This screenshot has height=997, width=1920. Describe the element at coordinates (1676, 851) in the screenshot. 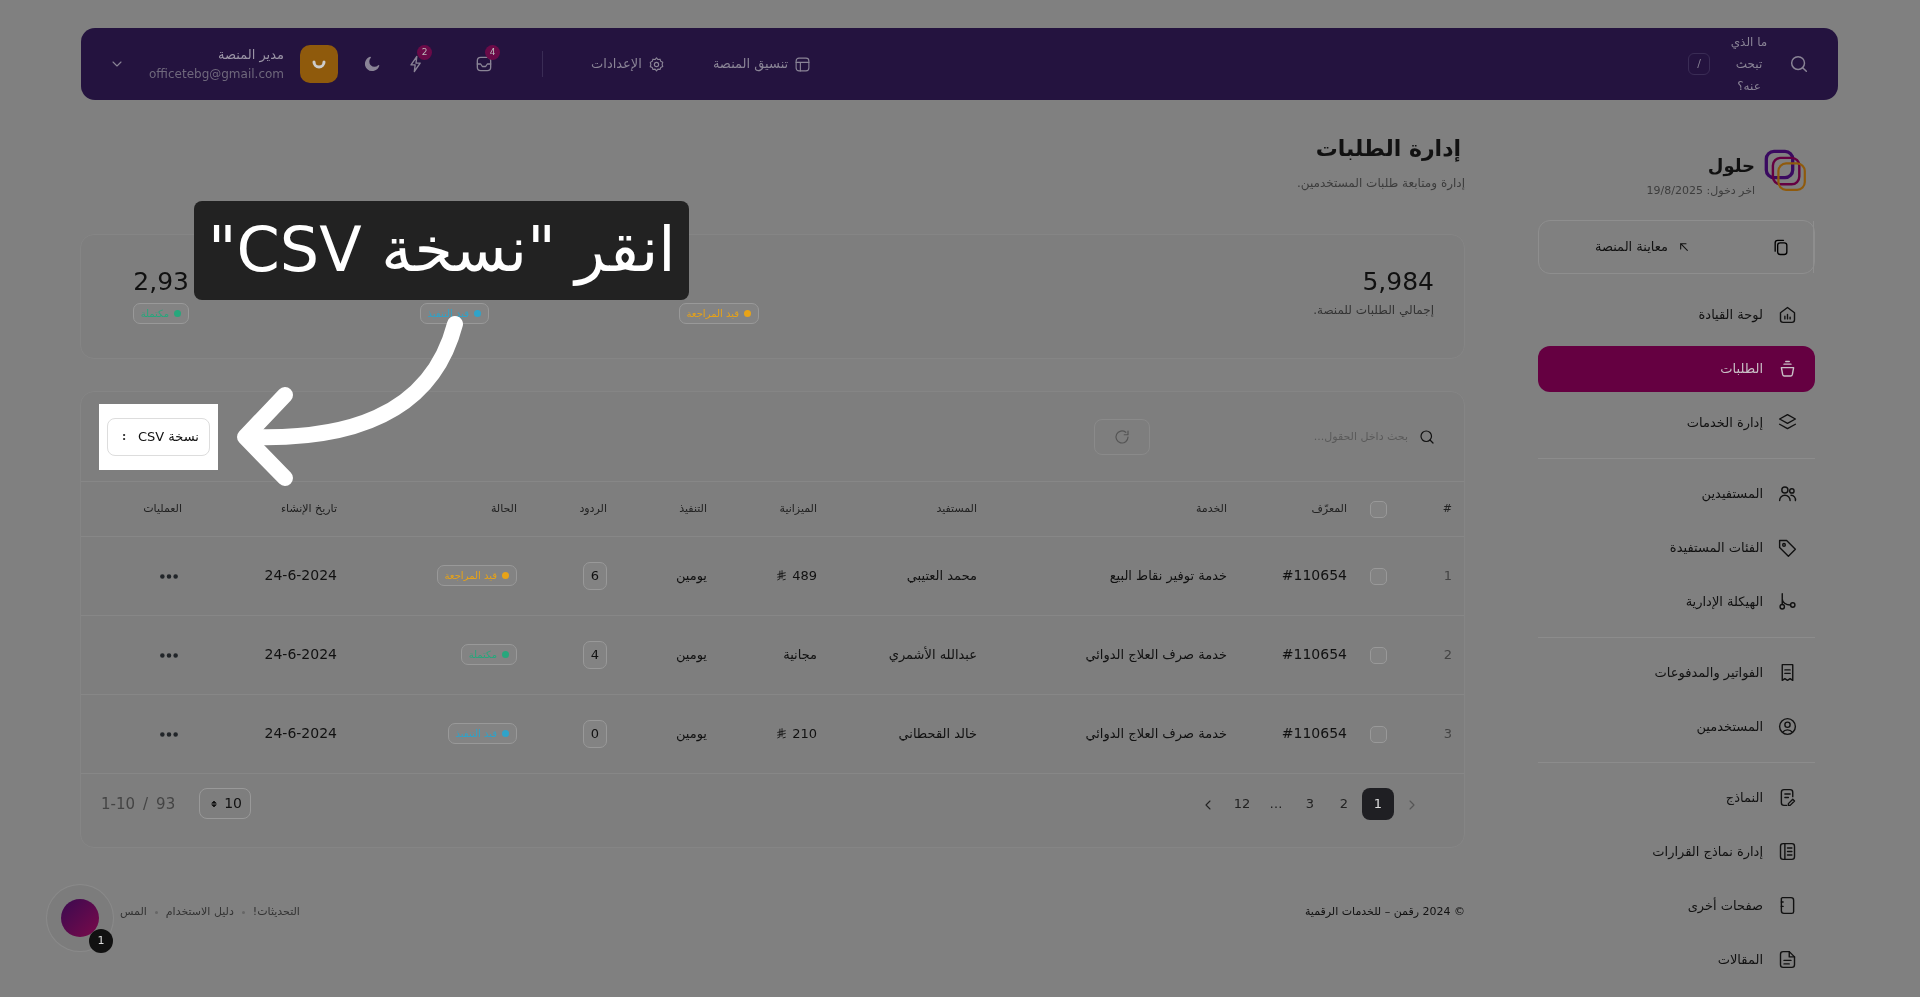

I see `sidebar-item: إدارة نماذج القرارات` at that location.